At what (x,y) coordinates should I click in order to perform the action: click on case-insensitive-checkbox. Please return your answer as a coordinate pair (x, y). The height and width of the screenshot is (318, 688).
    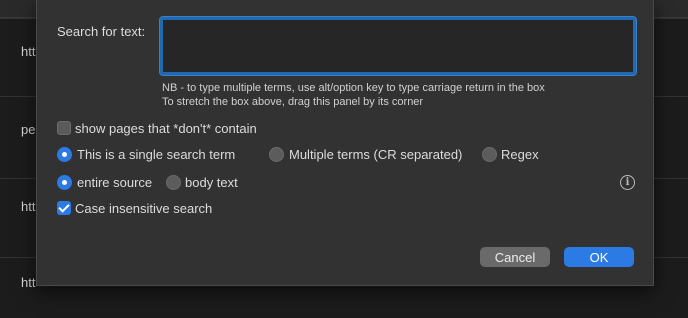
    Looking at the image, I should click on (64, 208).